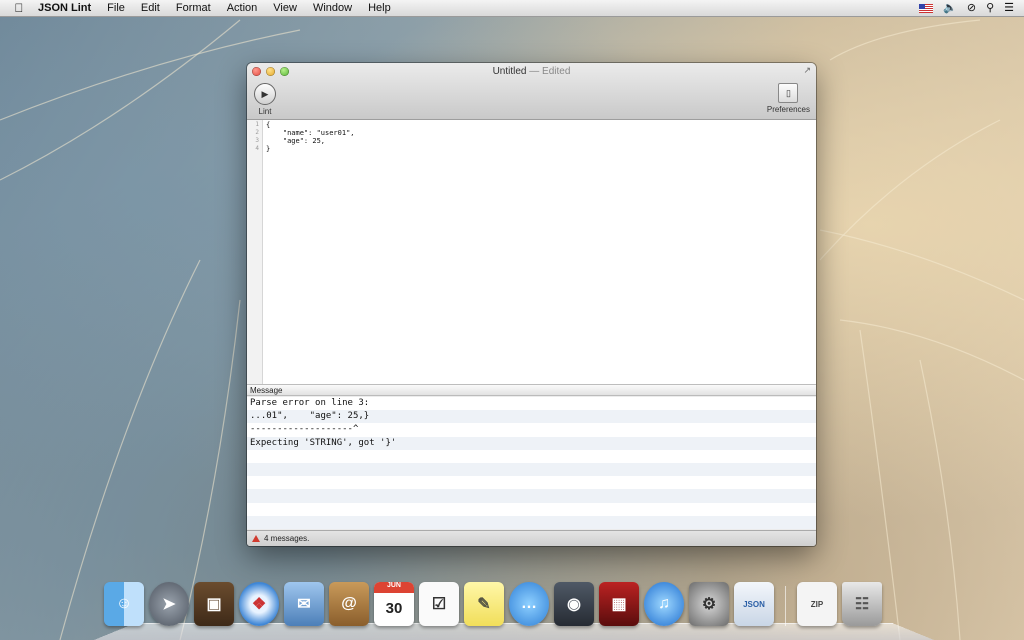  I want to click on input-source-flag-icon, so click(926, 8).